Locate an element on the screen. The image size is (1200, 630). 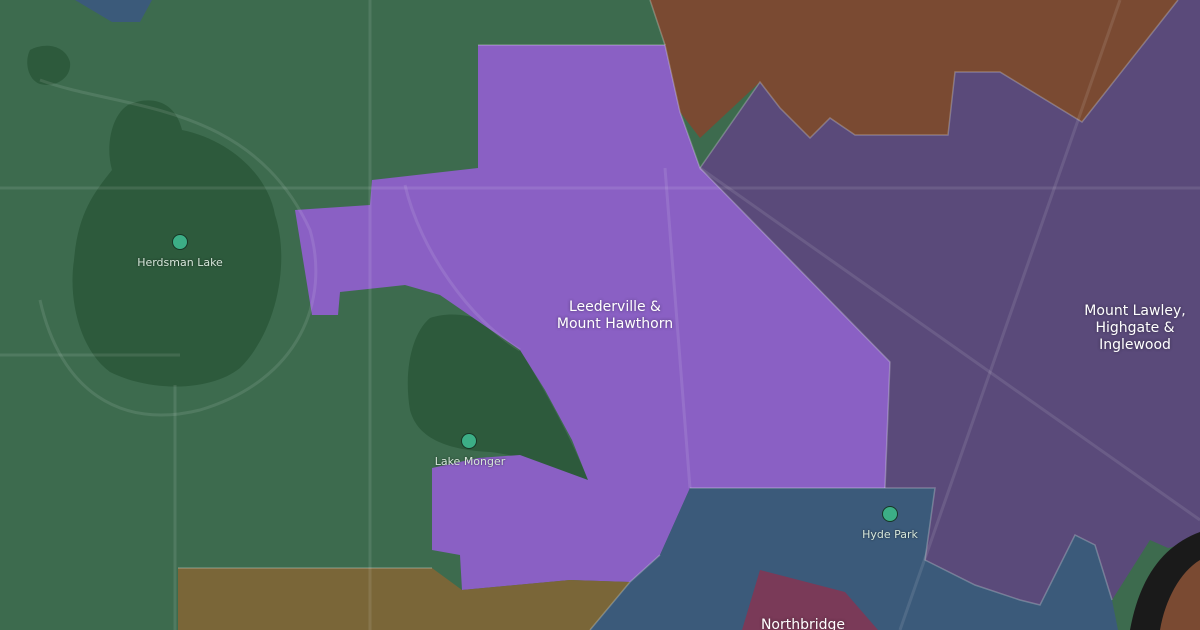
poi-label-lake-monger: Lake Monger is located at coordinates (470, 461).